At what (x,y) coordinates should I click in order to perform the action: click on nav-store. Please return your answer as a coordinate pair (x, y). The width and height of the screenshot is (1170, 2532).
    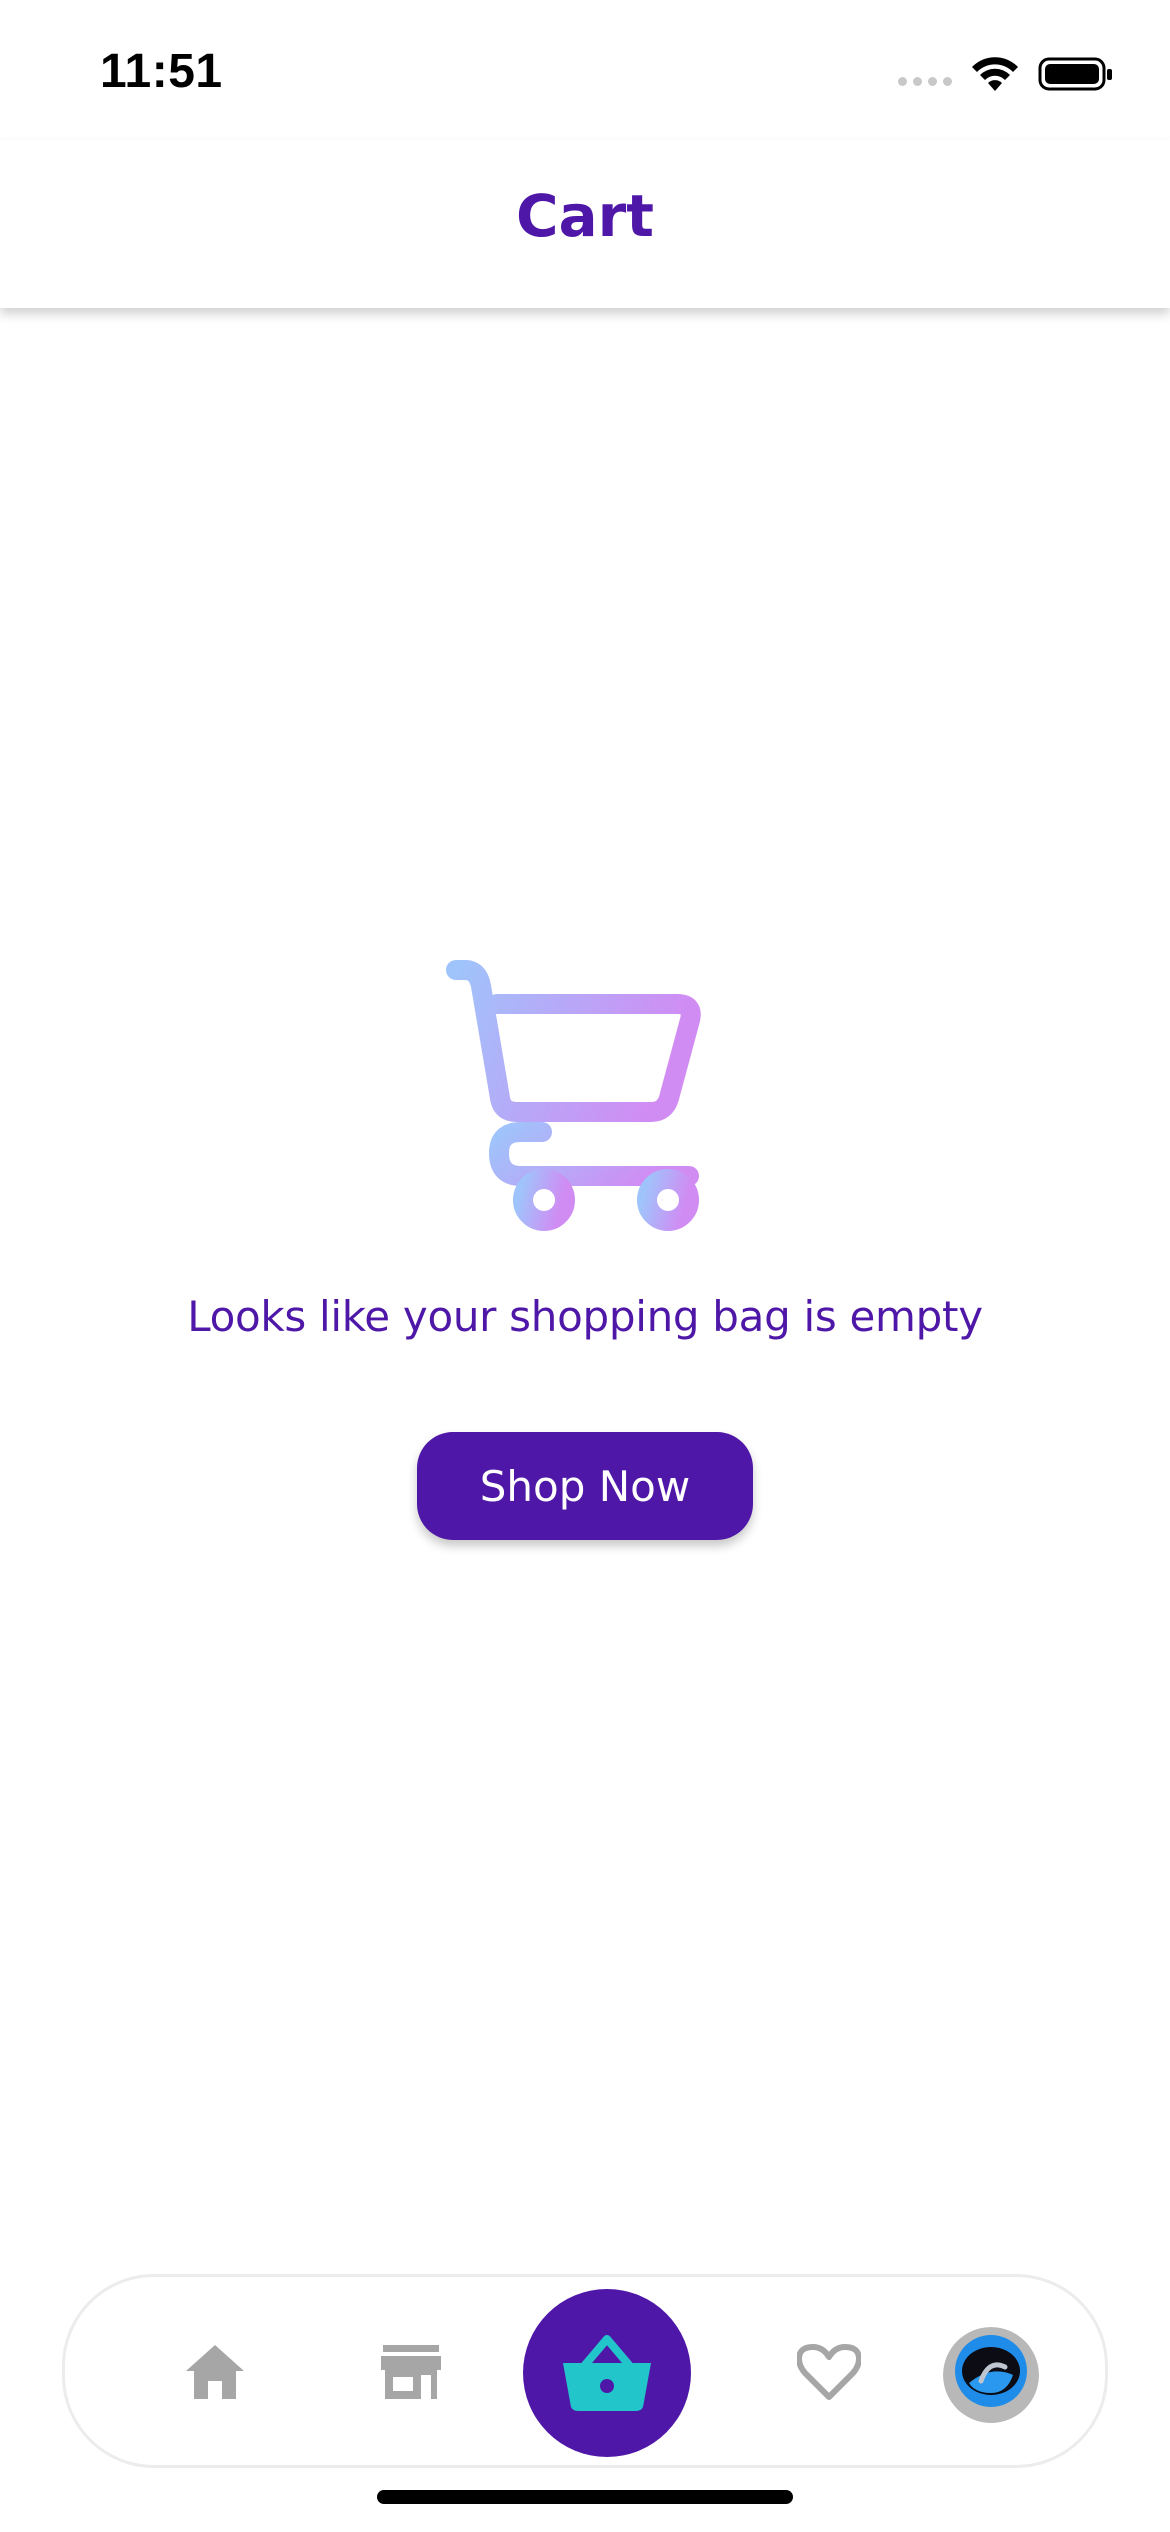
    Looking at the image, I should click on (411, 2372).